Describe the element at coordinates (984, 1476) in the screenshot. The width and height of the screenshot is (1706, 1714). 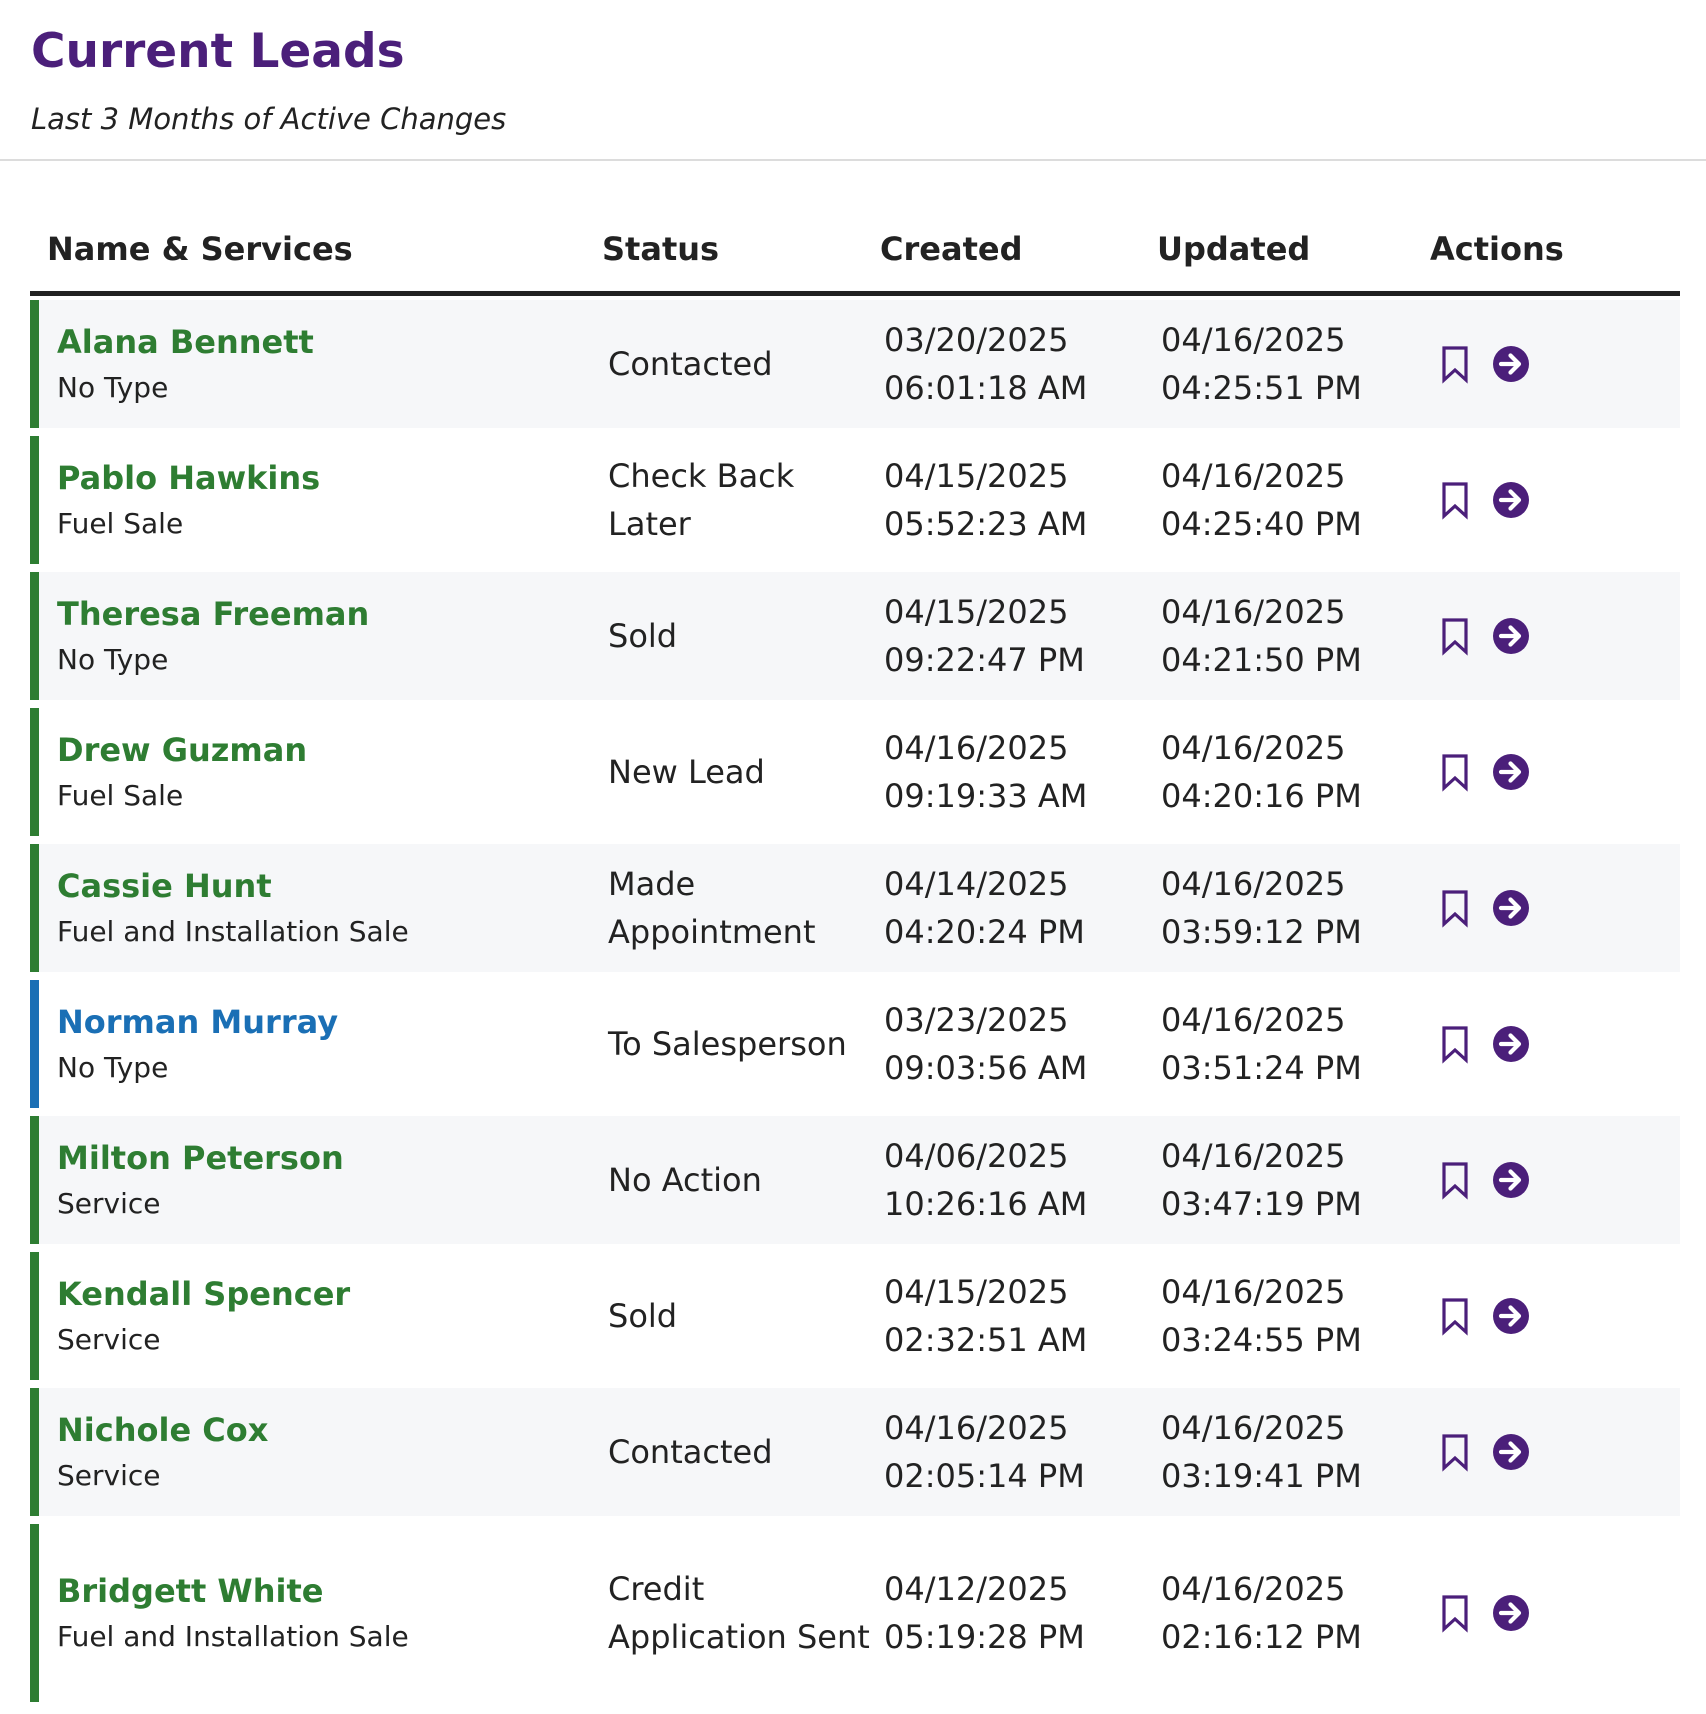
I see `created-time: 02:05:14 PM` at that location.